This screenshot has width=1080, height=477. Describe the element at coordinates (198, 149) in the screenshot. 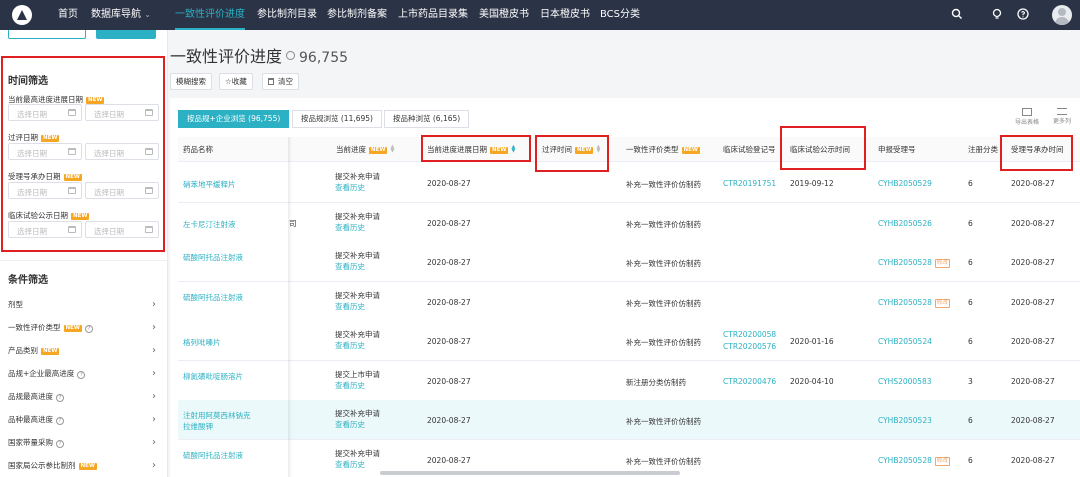

I see `col-drug-name: 药品名称` at that location.